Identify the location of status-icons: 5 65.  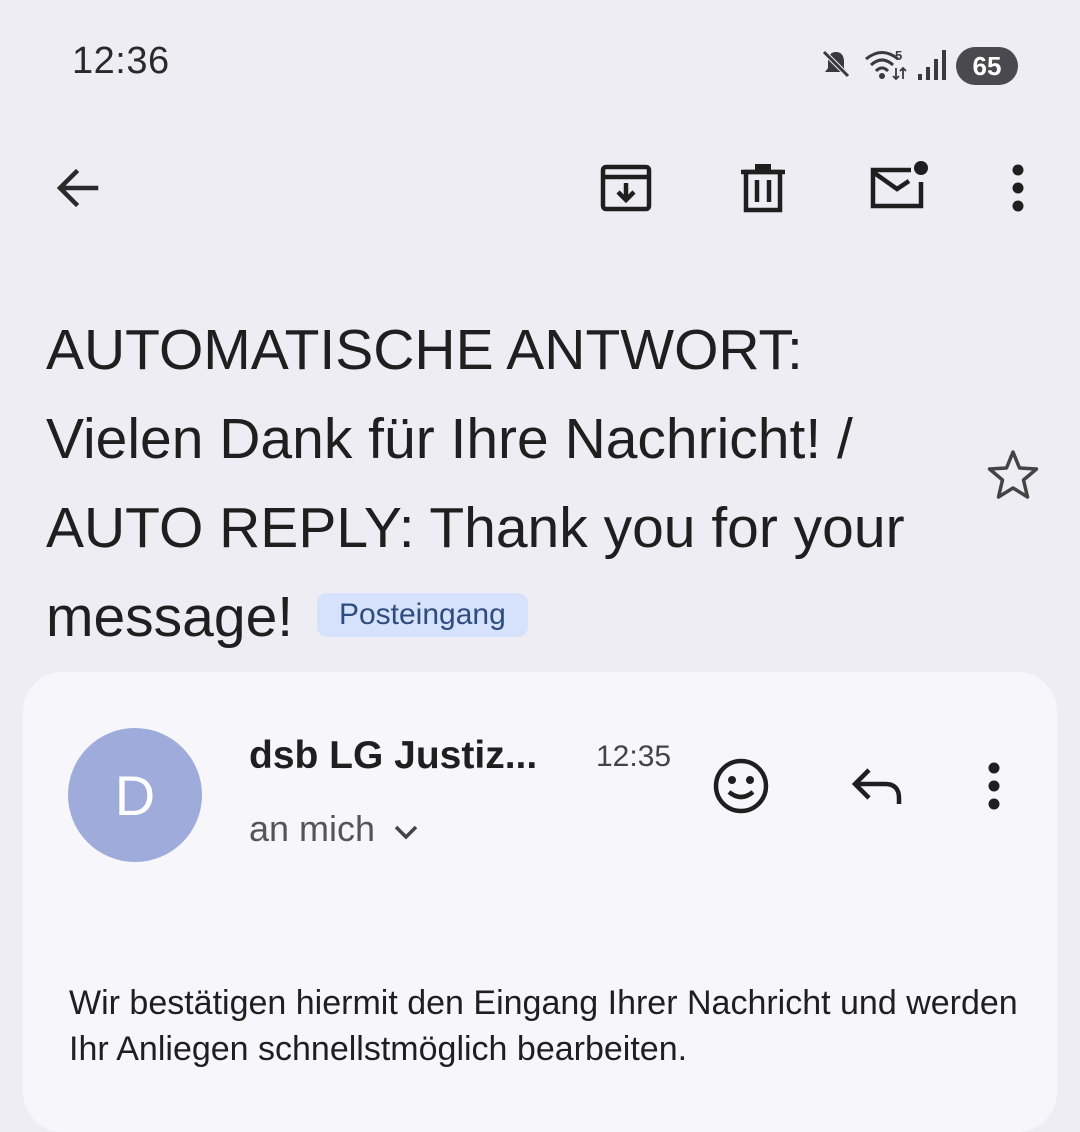
(918, 66).